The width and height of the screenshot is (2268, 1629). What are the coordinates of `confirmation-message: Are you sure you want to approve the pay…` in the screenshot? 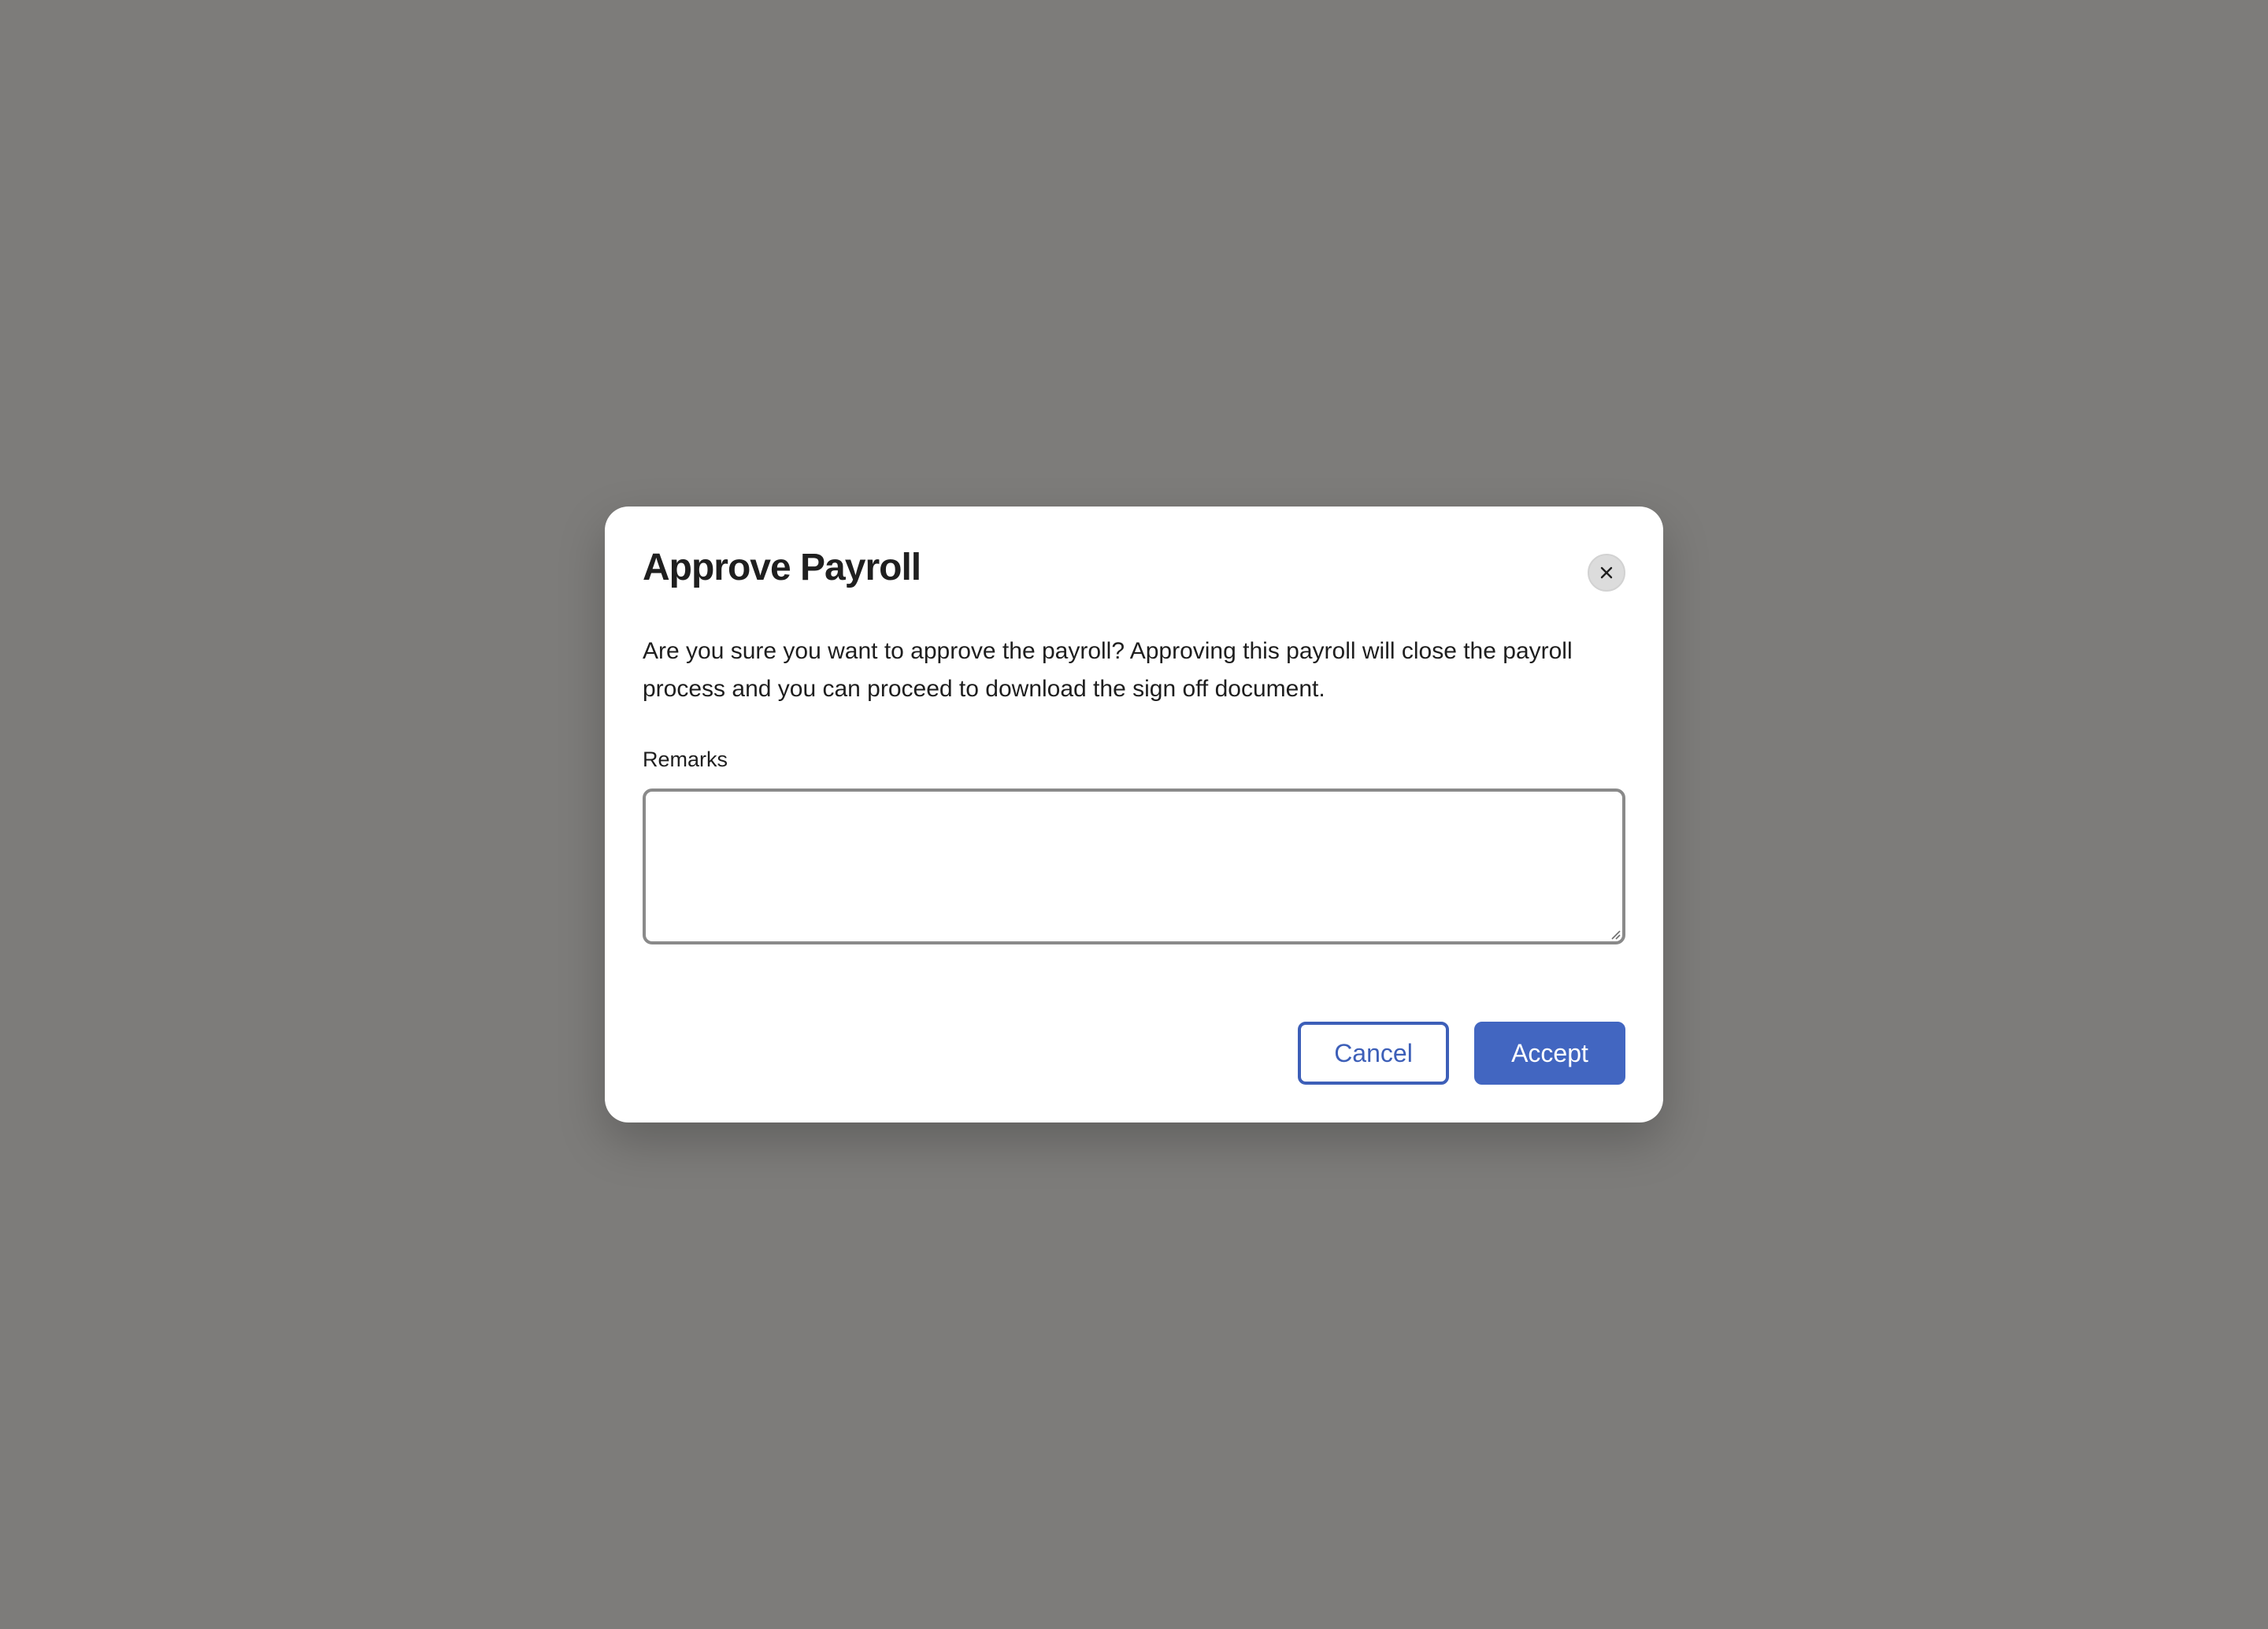 It's located at (1108, 670).